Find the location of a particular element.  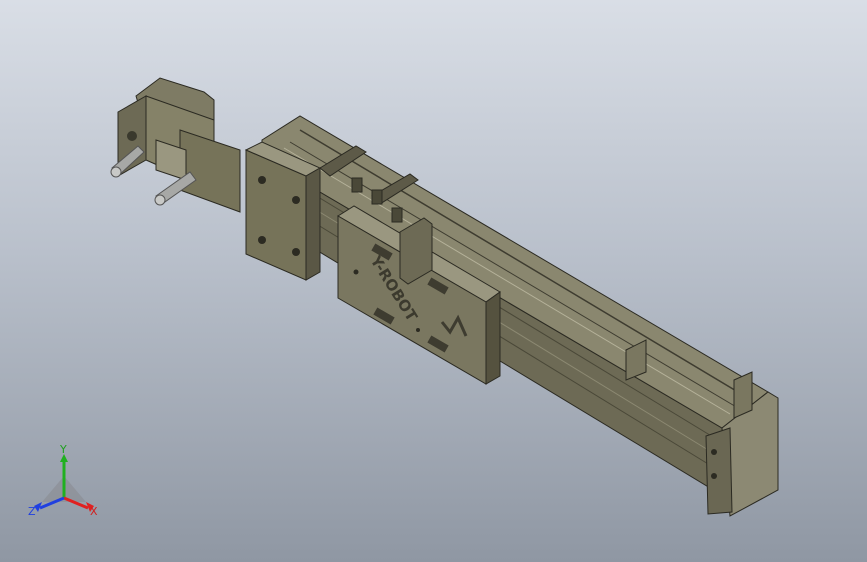

z-axis-label: Z is located at coordinates (32, 511).